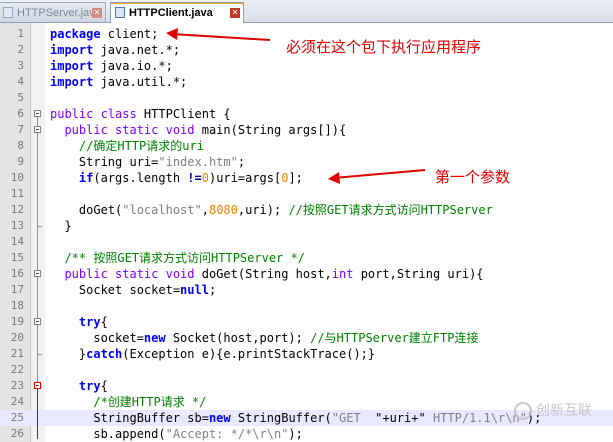 This screenshot has height=442, width=613. What do you see at coordinates (218, 34) in the screenshot?
I see `arrow-to-package` at bounding box center [218, 34].